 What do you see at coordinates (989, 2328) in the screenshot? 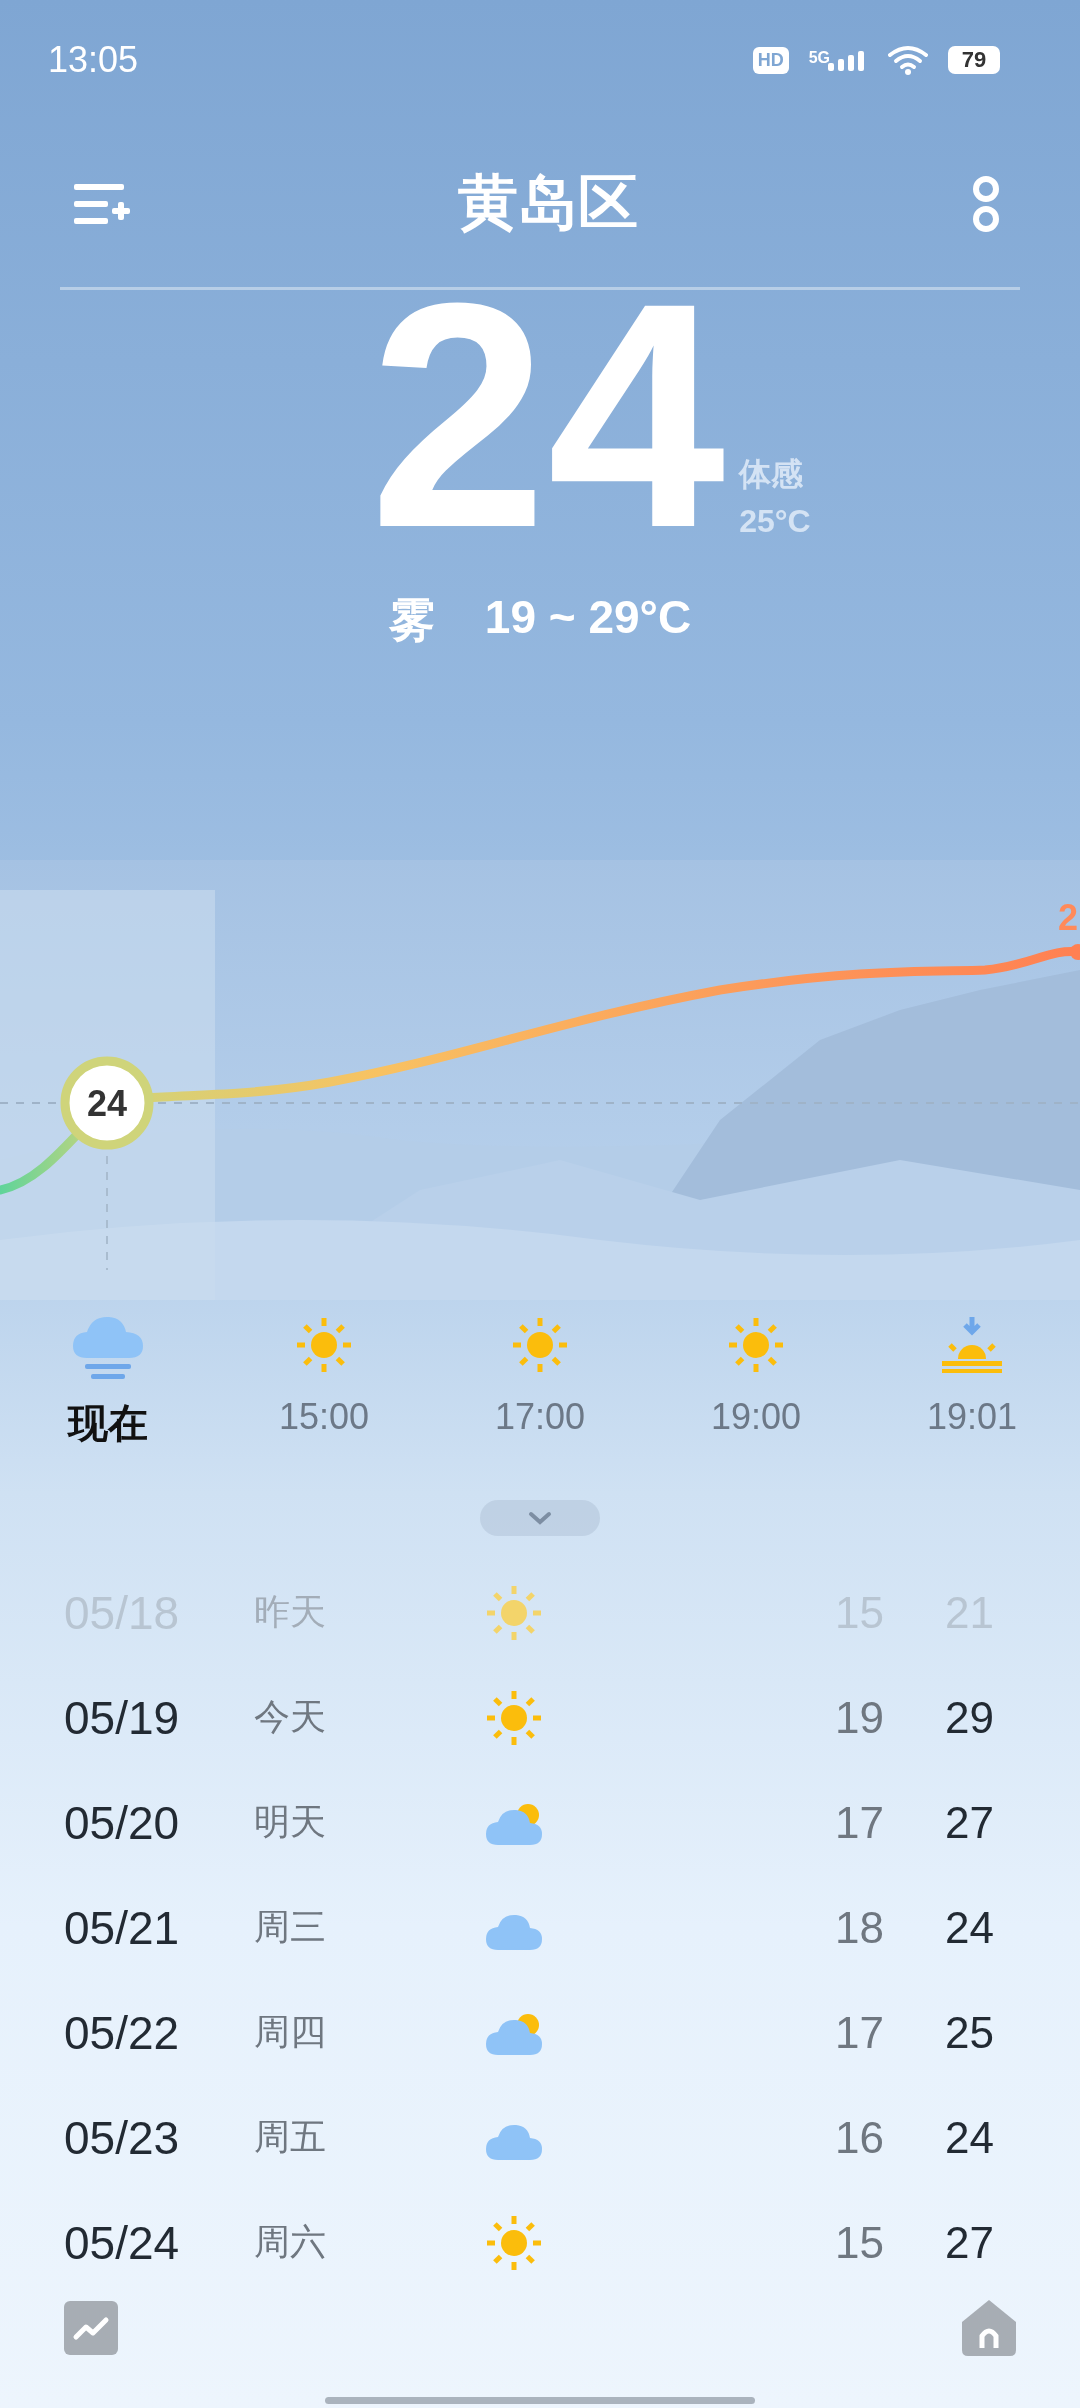
I see `home-icon` at bounding box center [989, 2328].